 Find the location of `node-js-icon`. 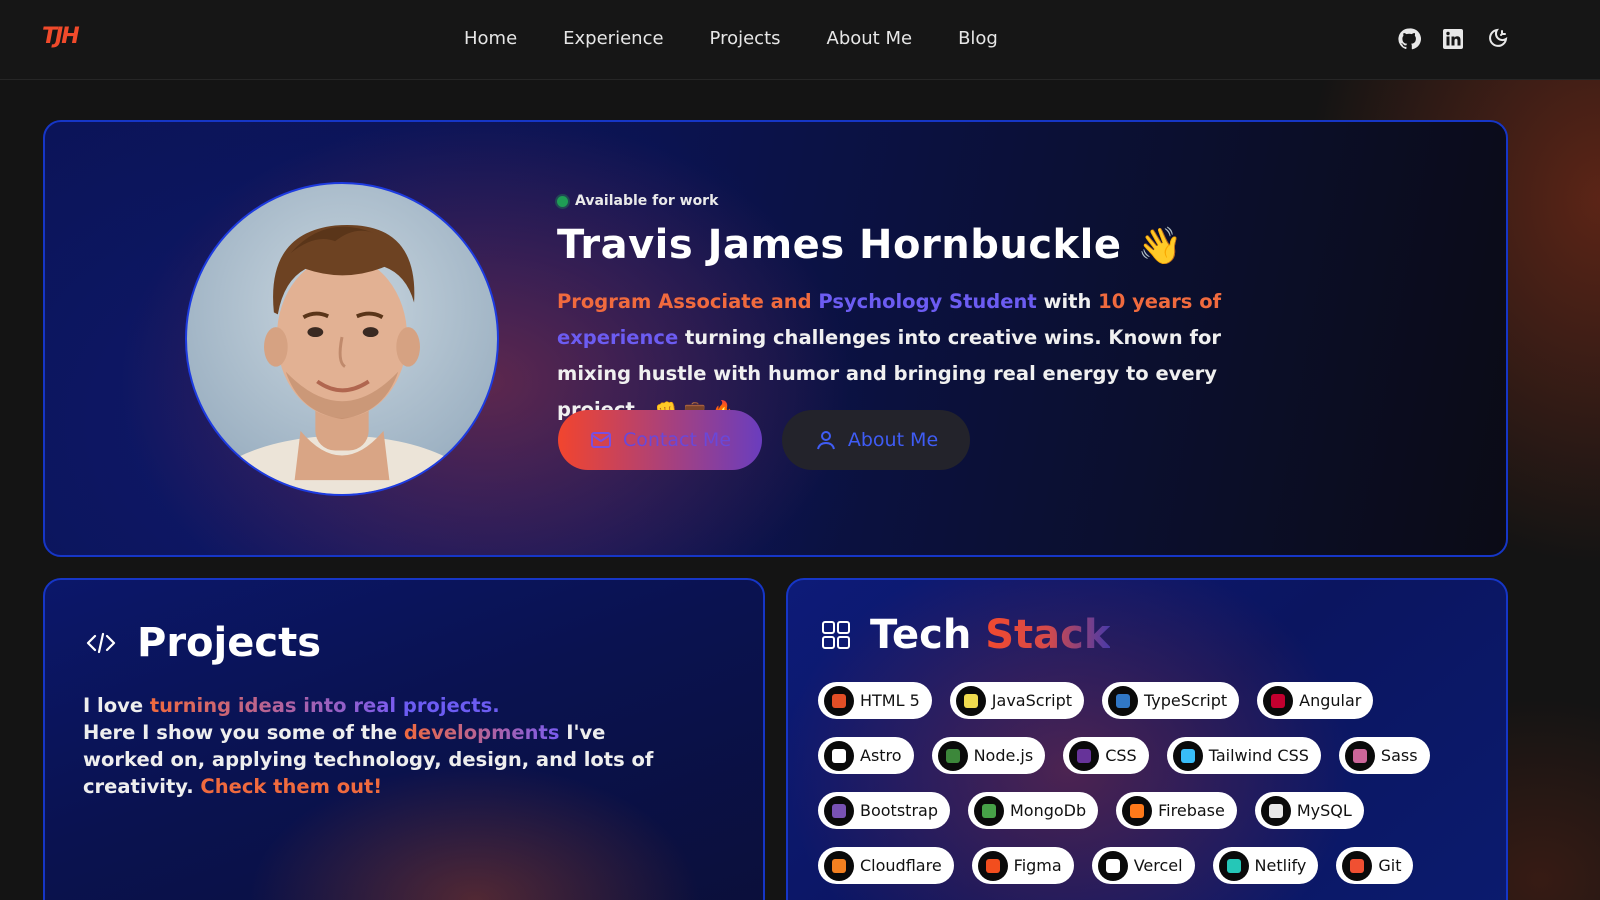

node-js-icon is located at coordinates (952, 755).